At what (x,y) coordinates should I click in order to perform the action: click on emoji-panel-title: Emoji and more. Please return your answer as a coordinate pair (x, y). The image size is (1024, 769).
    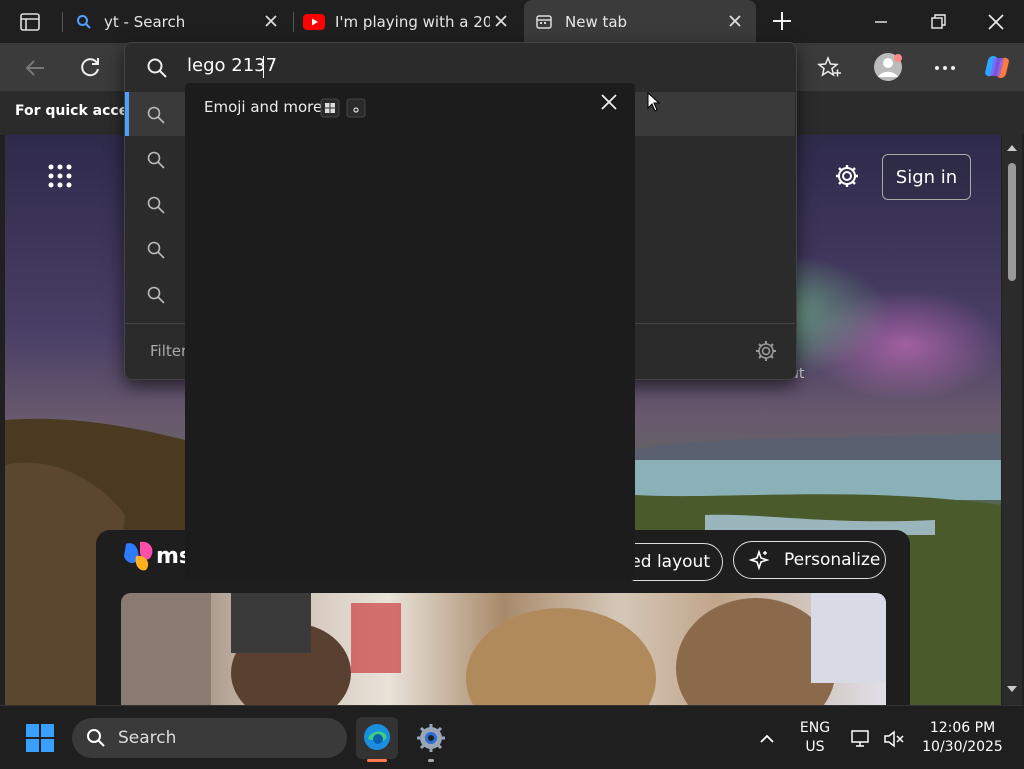
    Looking at the image, I should click on (263, 107).